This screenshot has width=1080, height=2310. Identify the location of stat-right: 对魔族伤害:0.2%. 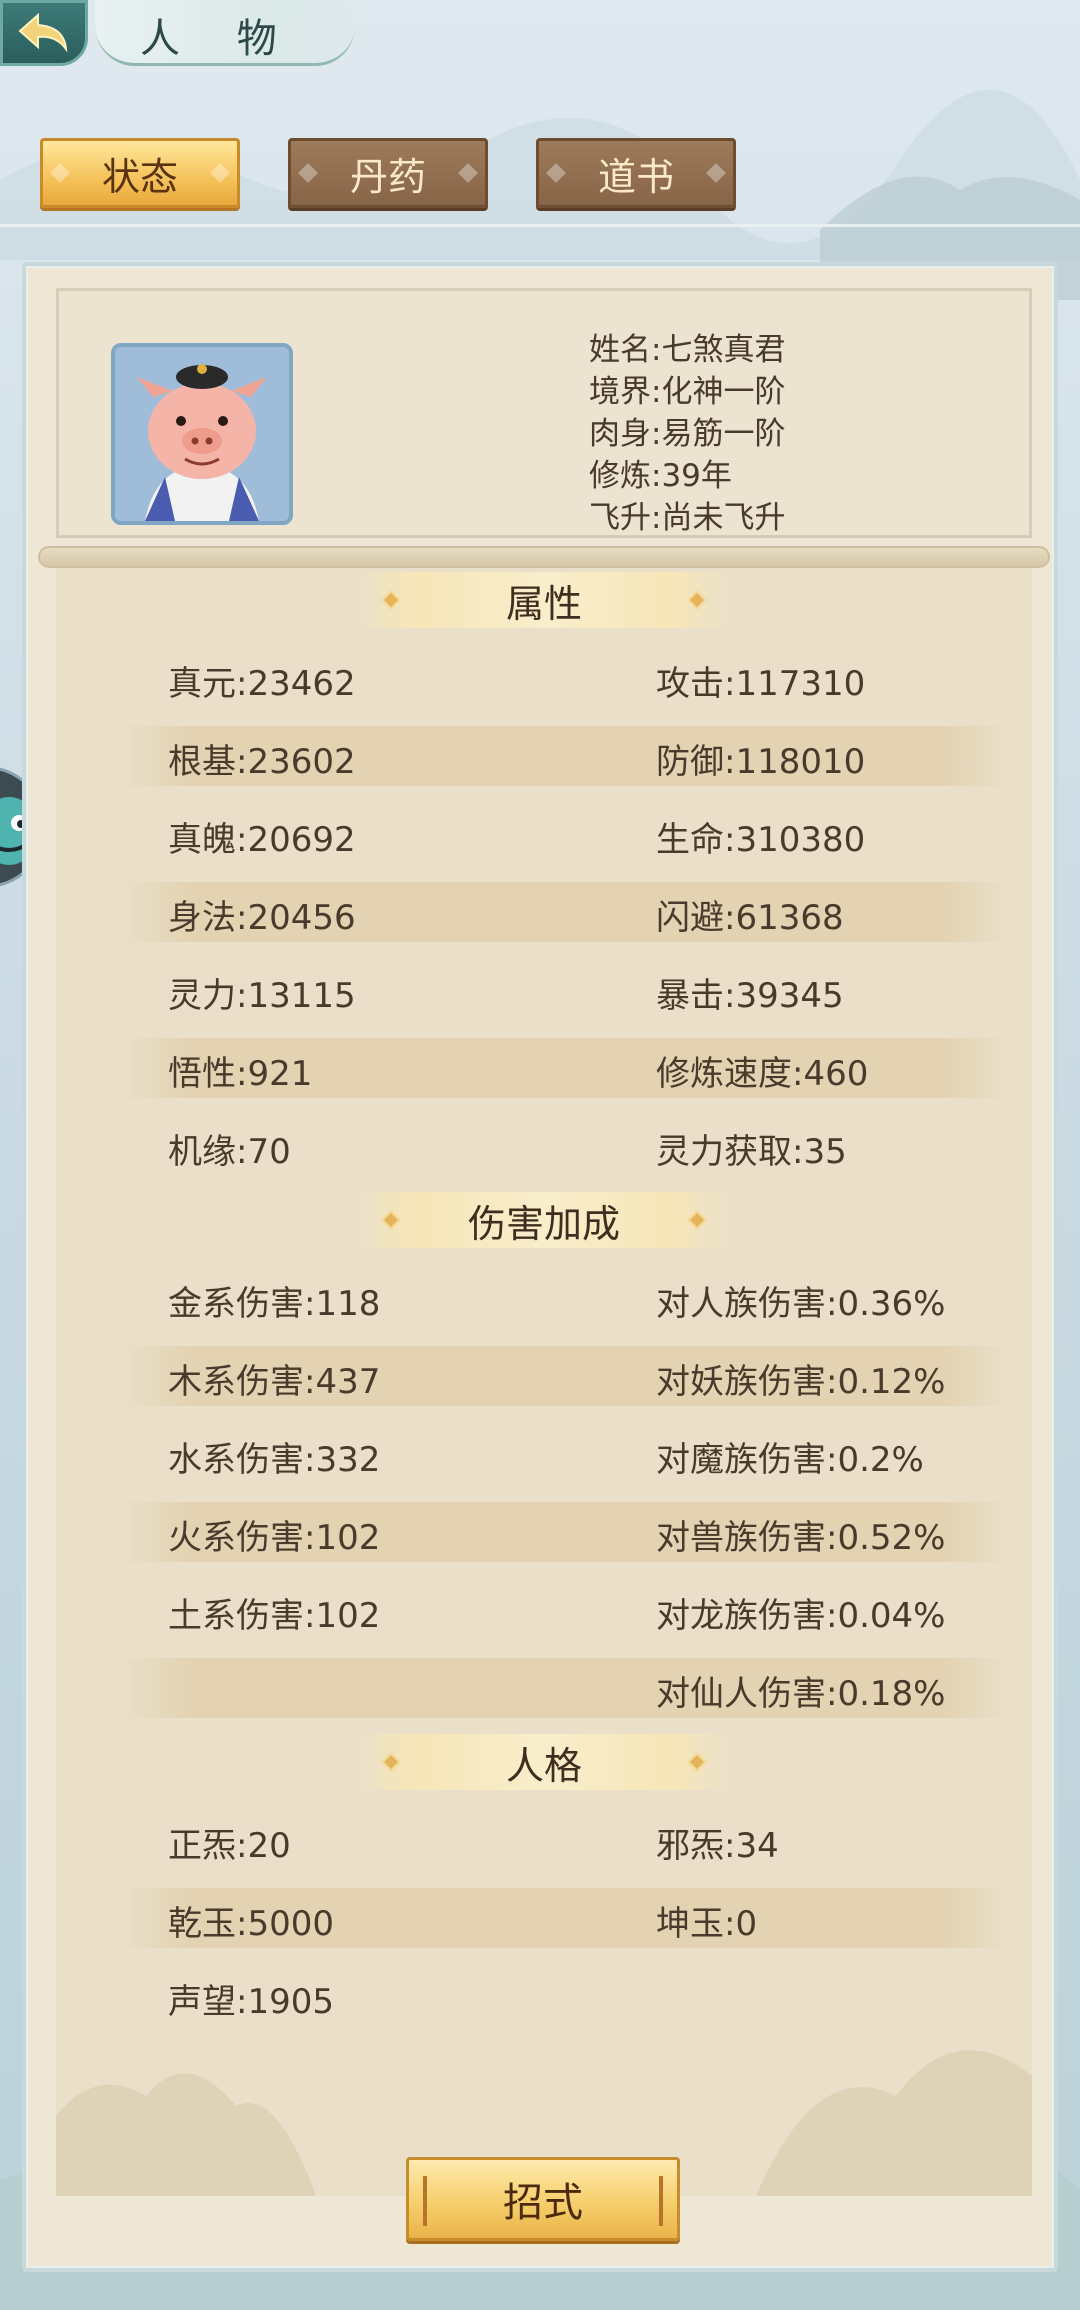
(790, 1460).